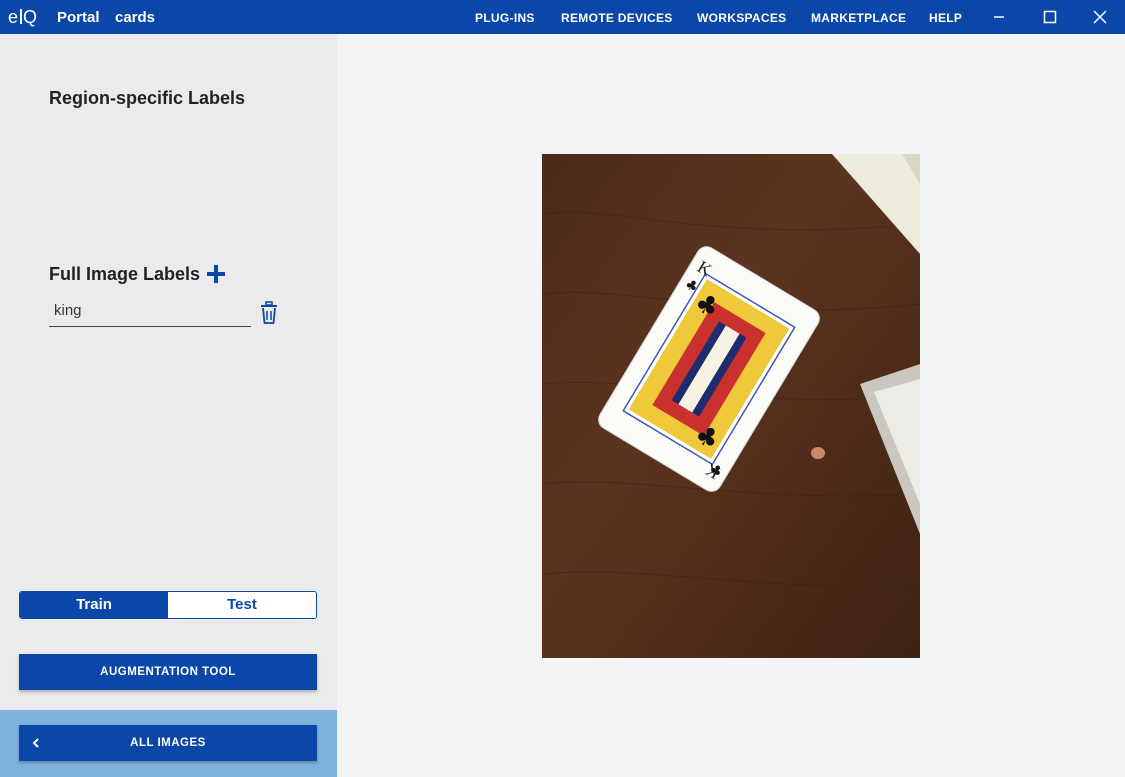  Describe the element at coordinates (94, 605) in the screenshot. I see `train-option: Train` at that location.